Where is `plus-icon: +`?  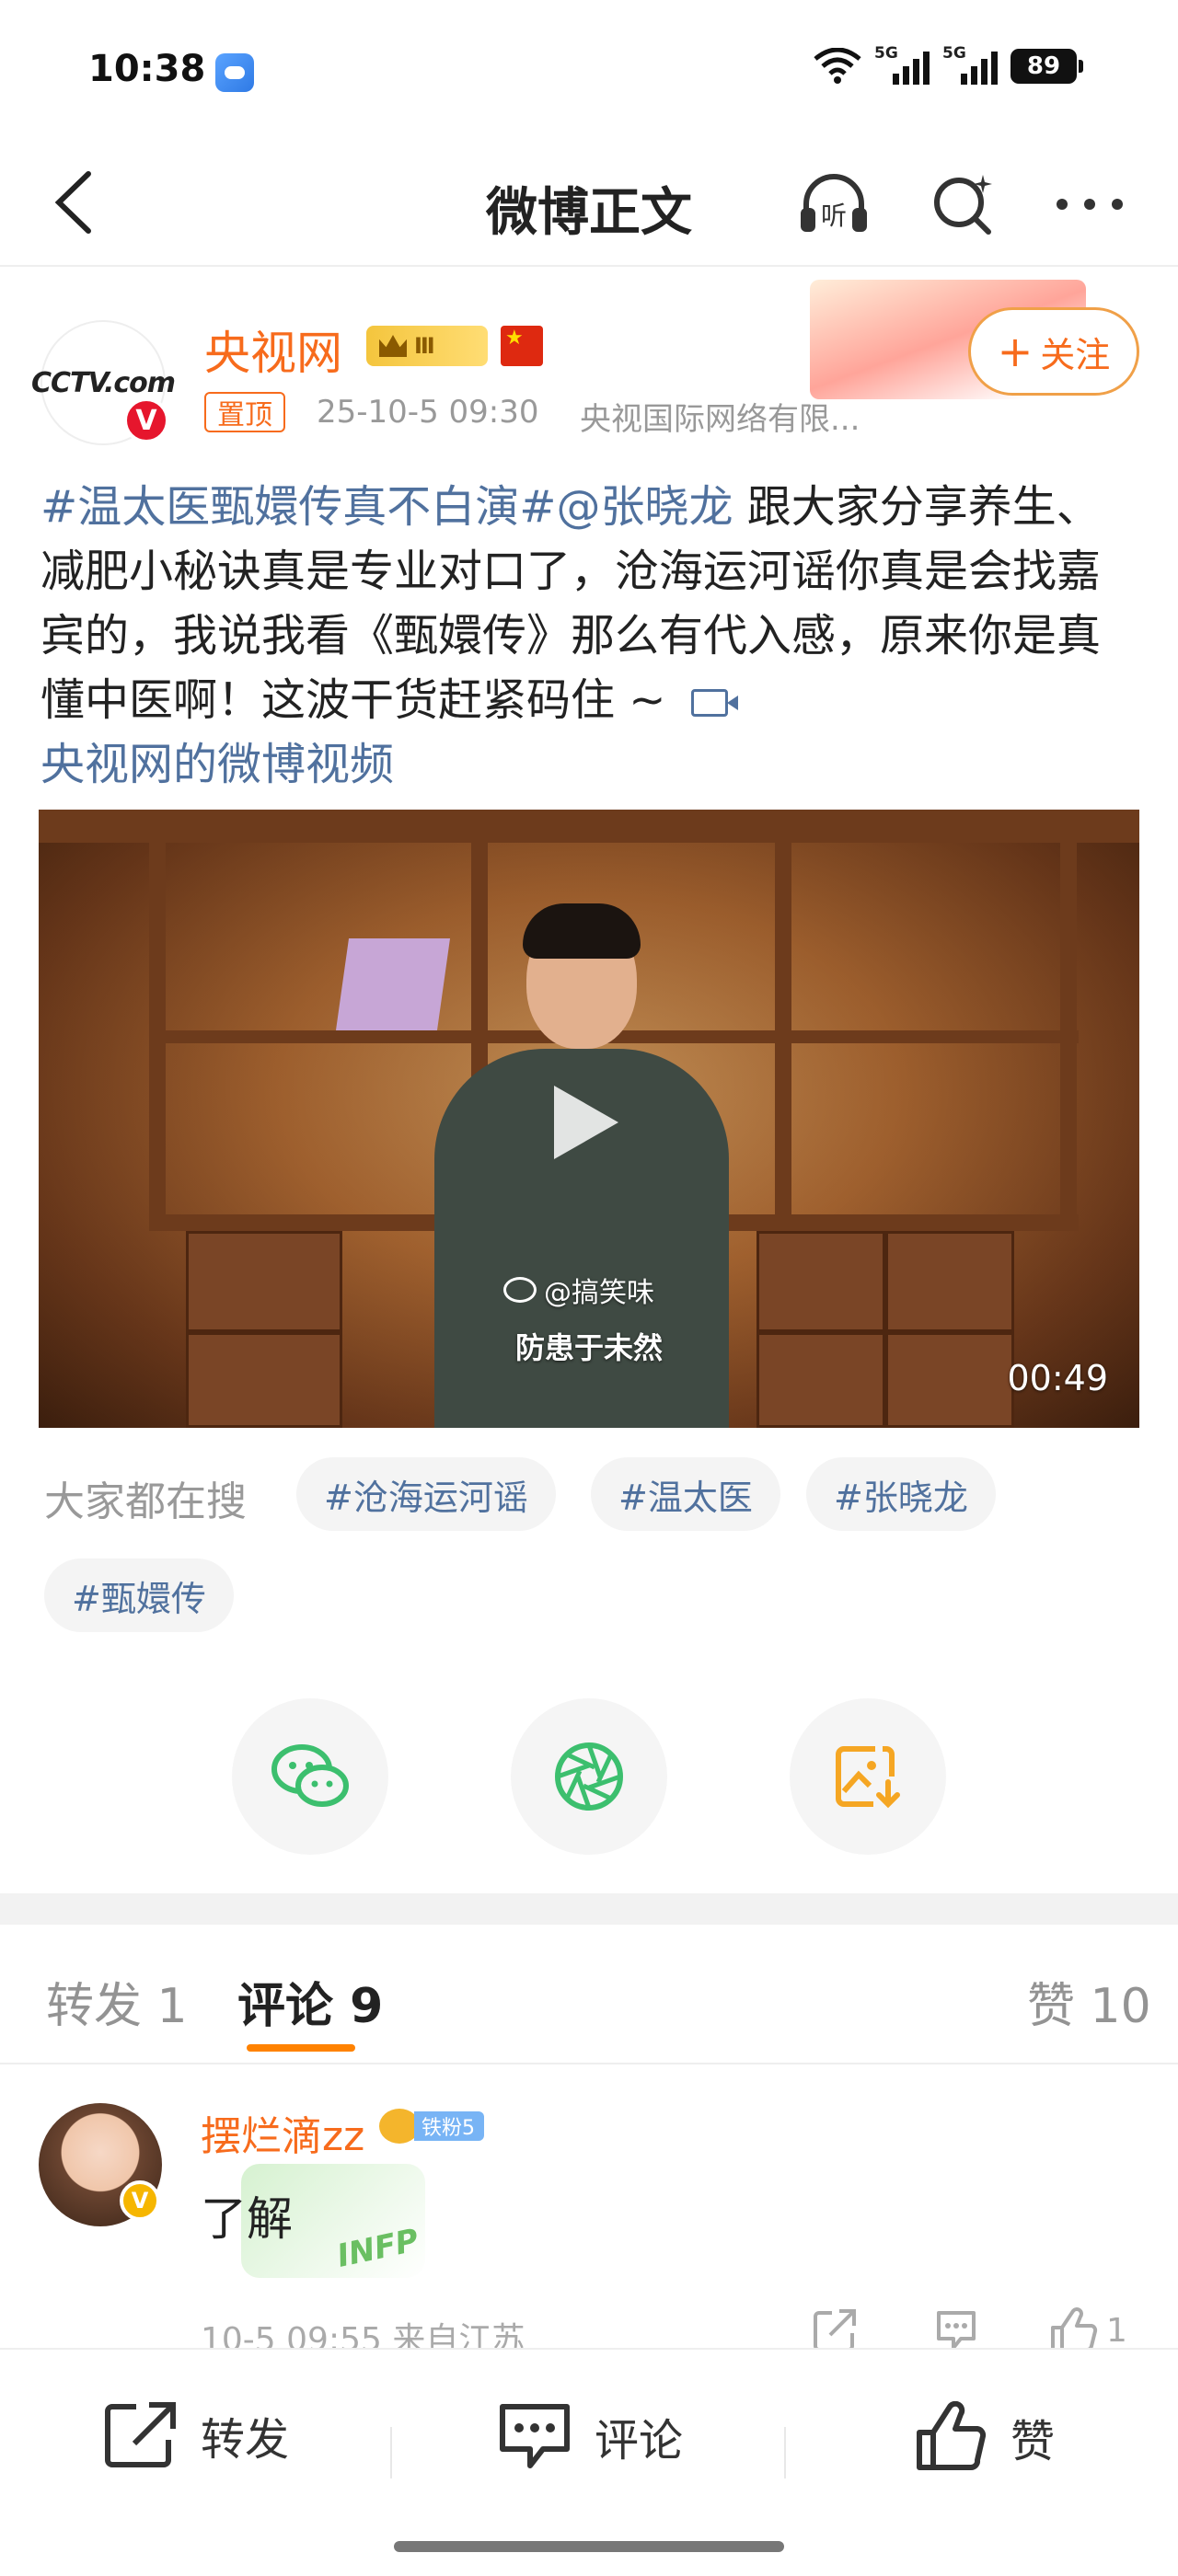
plus-icon: + is located at coordinates (1015, 351).